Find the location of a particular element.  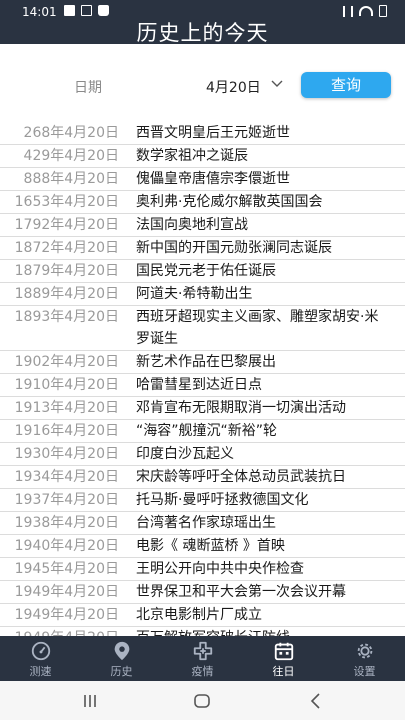

list-item: 888年4月20日 傀儡皇帝唐僖宗李儇逝世 is located at coordinates (202, 179).